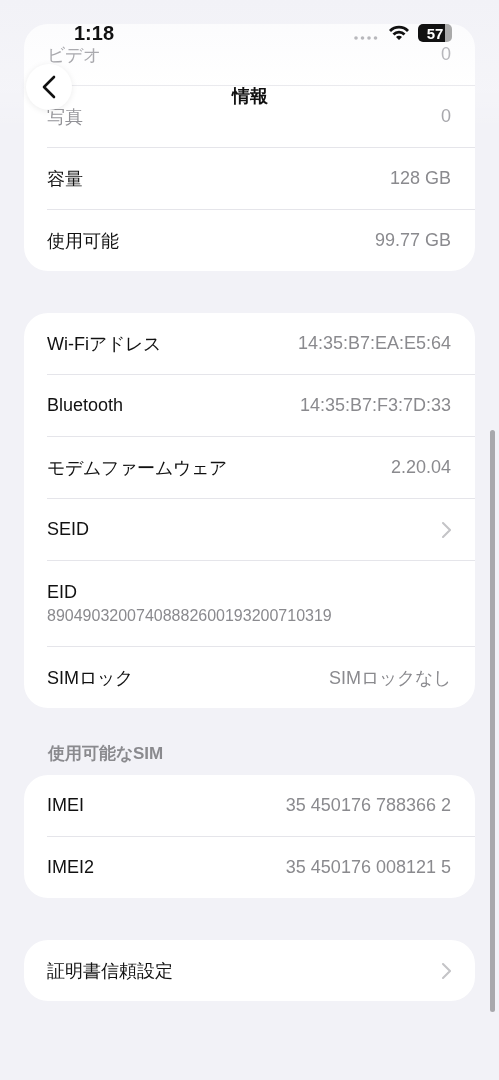 The image size is (499, 1080). What do you see at coordinates (374, 343) in the screenshot?
I see `row-value: 14:35:B7:EA:E5:64` at bounding box center [374, 343].